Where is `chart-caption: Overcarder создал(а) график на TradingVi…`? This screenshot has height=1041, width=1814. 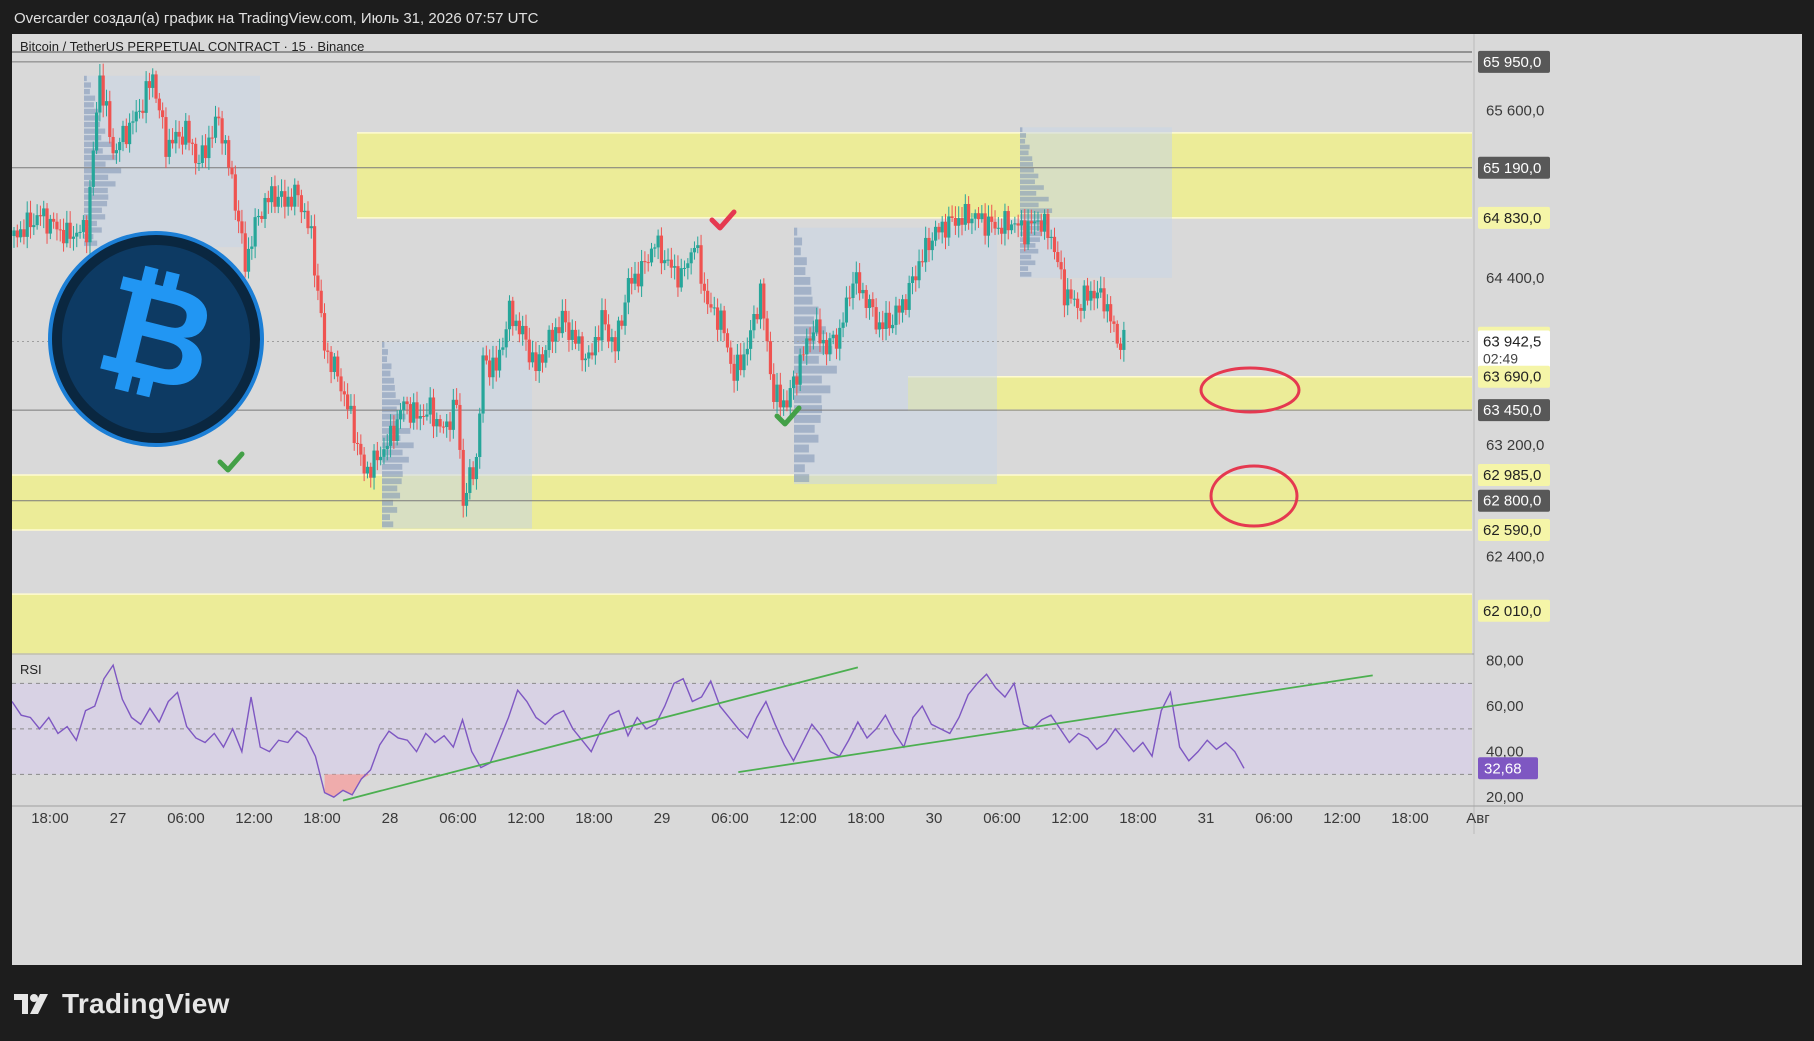 chart-caption: Overcarder создал(а) график на TradingVi… is located at coordinates (276, 18).